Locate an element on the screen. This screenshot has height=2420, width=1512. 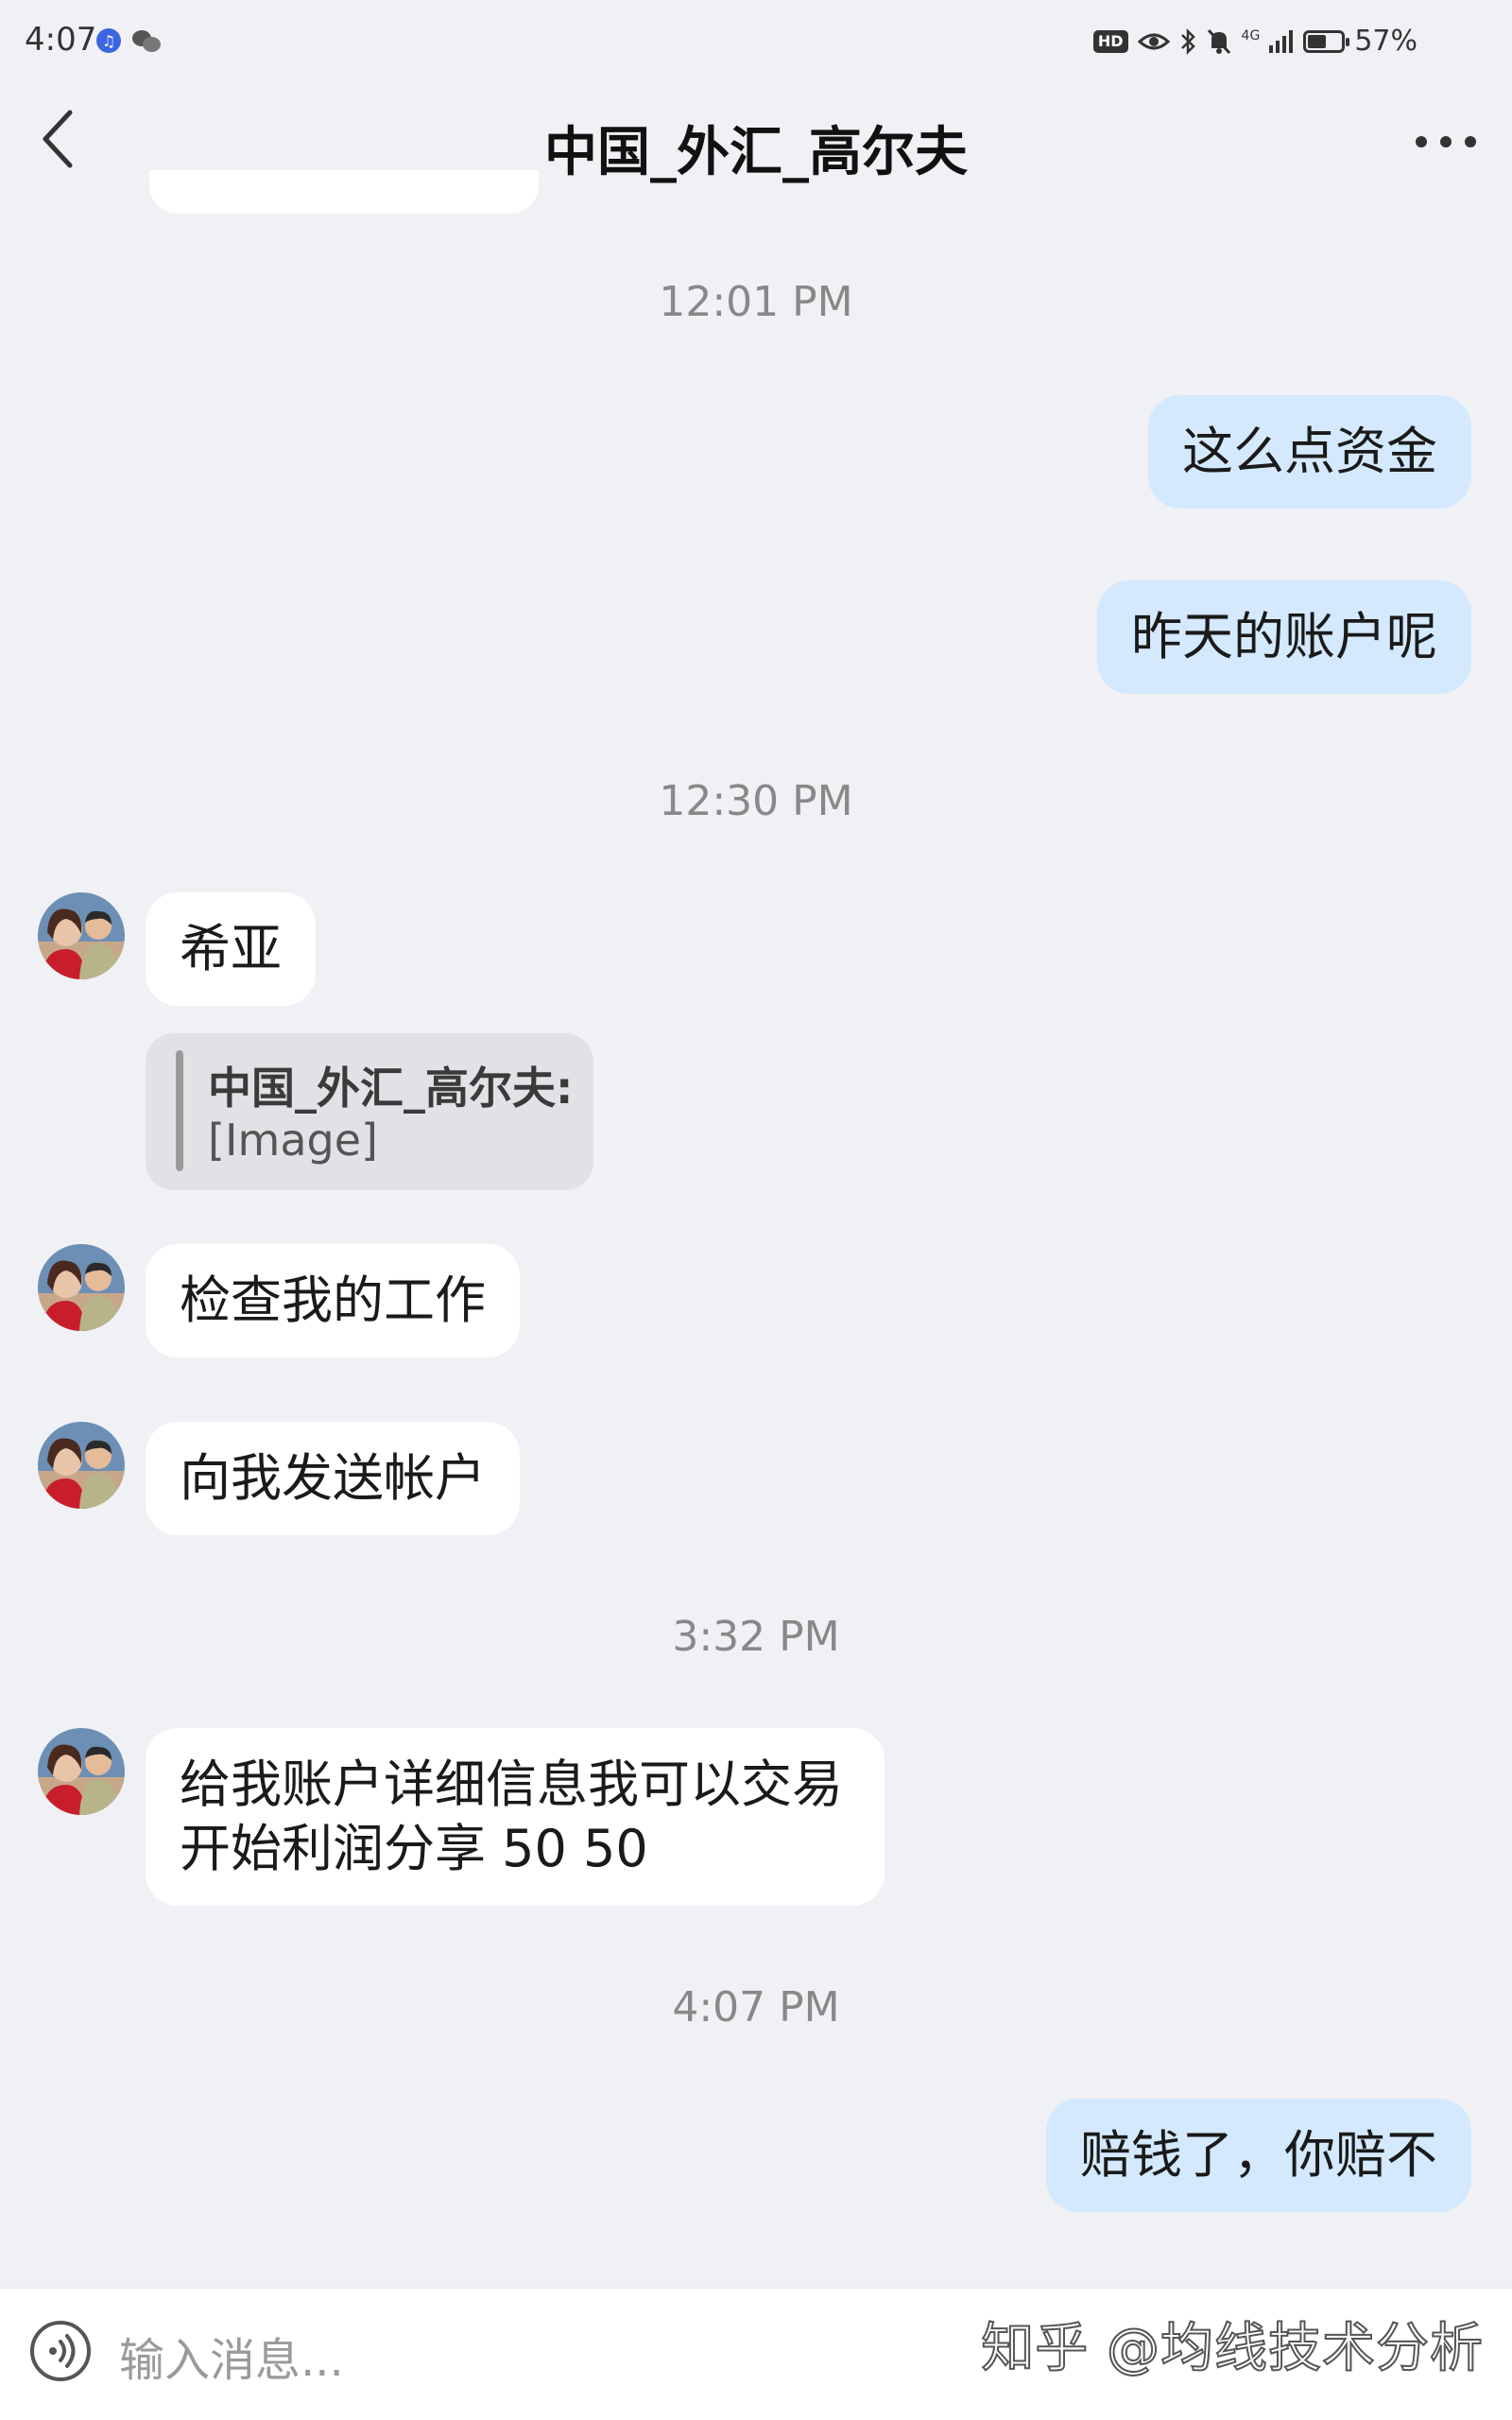
battery-percent: 57% is located at coordinates (1386, 41).